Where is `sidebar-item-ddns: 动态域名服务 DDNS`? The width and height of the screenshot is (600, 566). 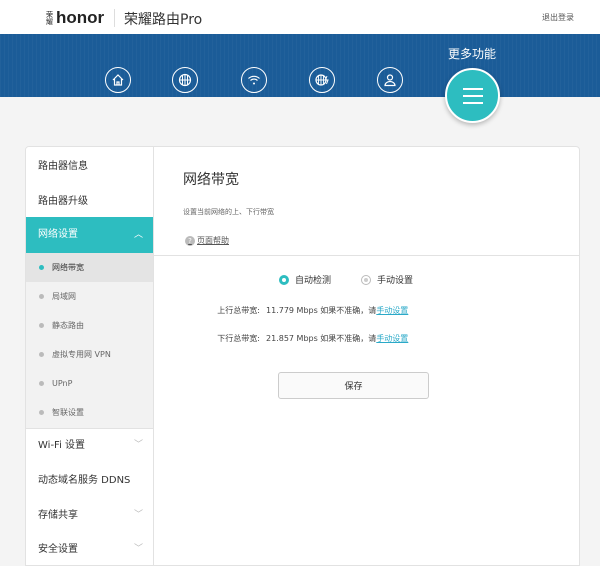 sidebar-item-ddns: 动态域名服务 DDNS is located at coordinates (89, 480).